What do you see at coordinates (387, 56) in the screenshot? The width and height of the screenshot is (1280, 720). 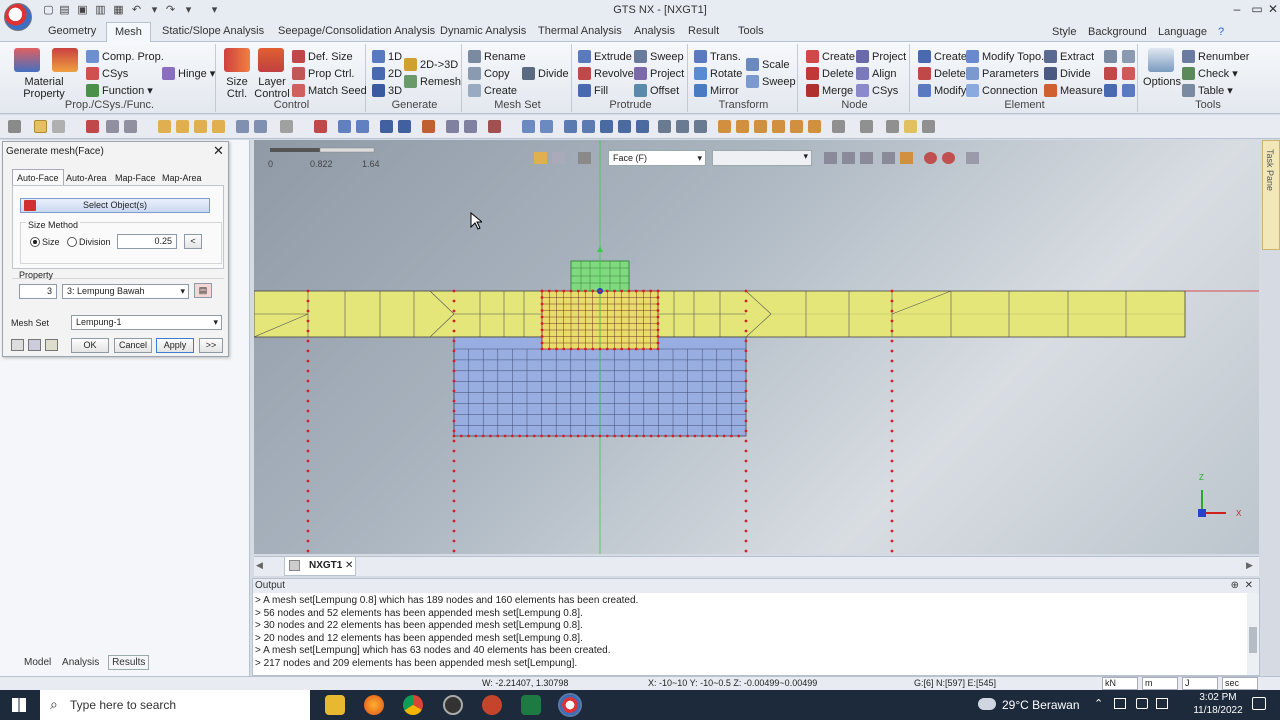 I see `generate-1d-button: 1D` at bounding box center [387, 56].